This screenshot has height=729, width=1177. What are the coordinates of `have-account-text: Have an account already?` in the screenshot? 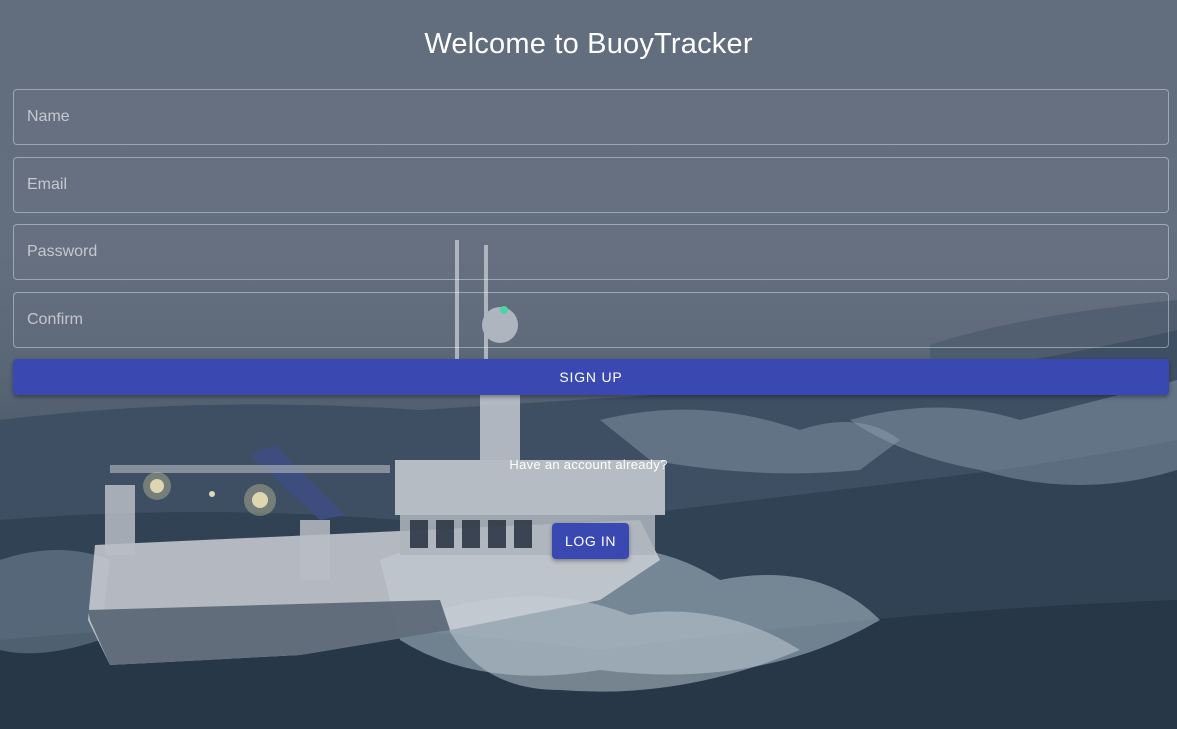 It's located at (588, 464).